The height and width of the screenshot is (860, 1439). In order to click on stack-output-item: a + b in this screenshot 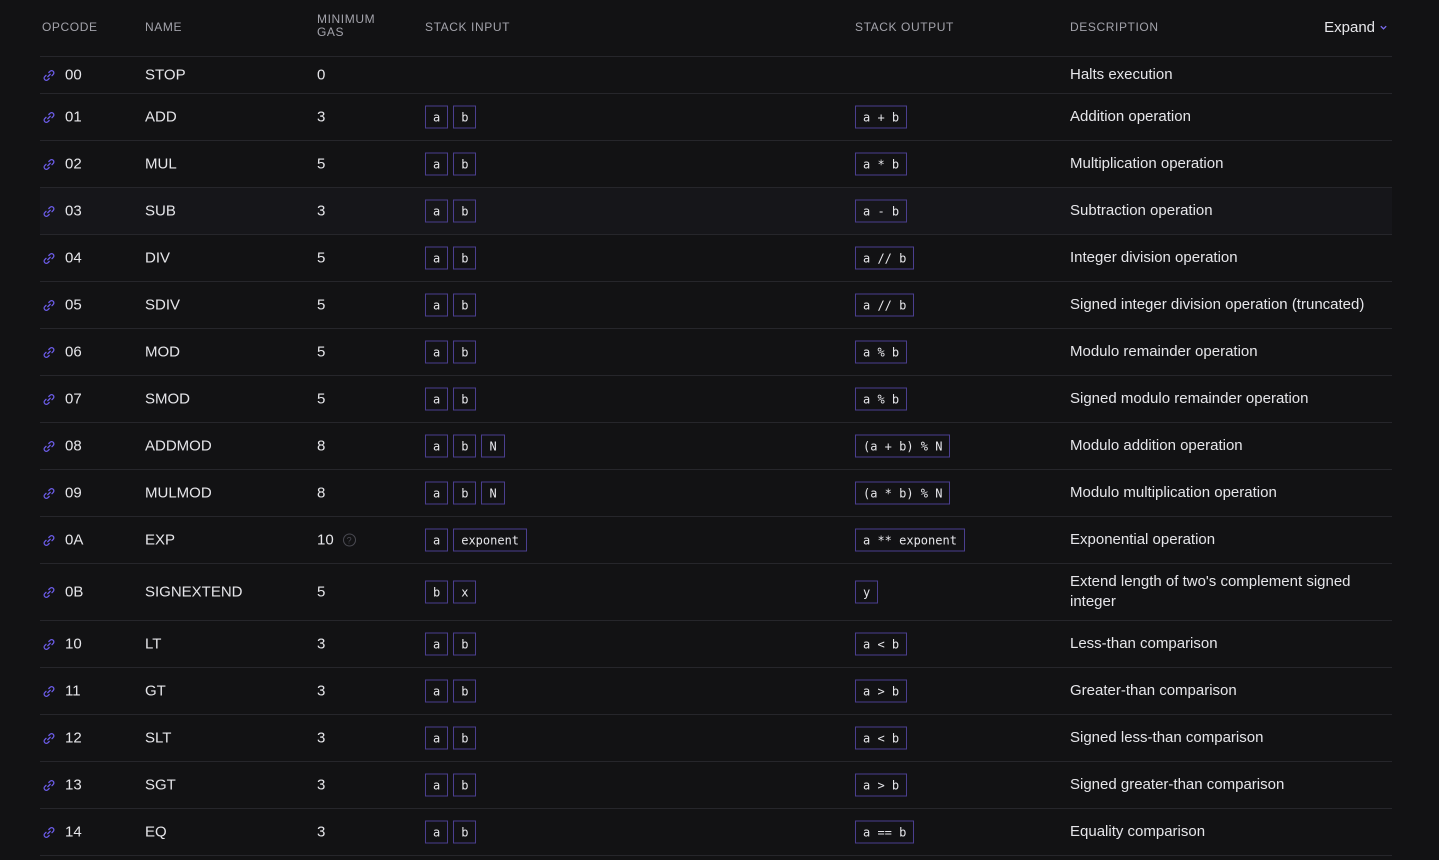, I will do `click(881, 117)`.